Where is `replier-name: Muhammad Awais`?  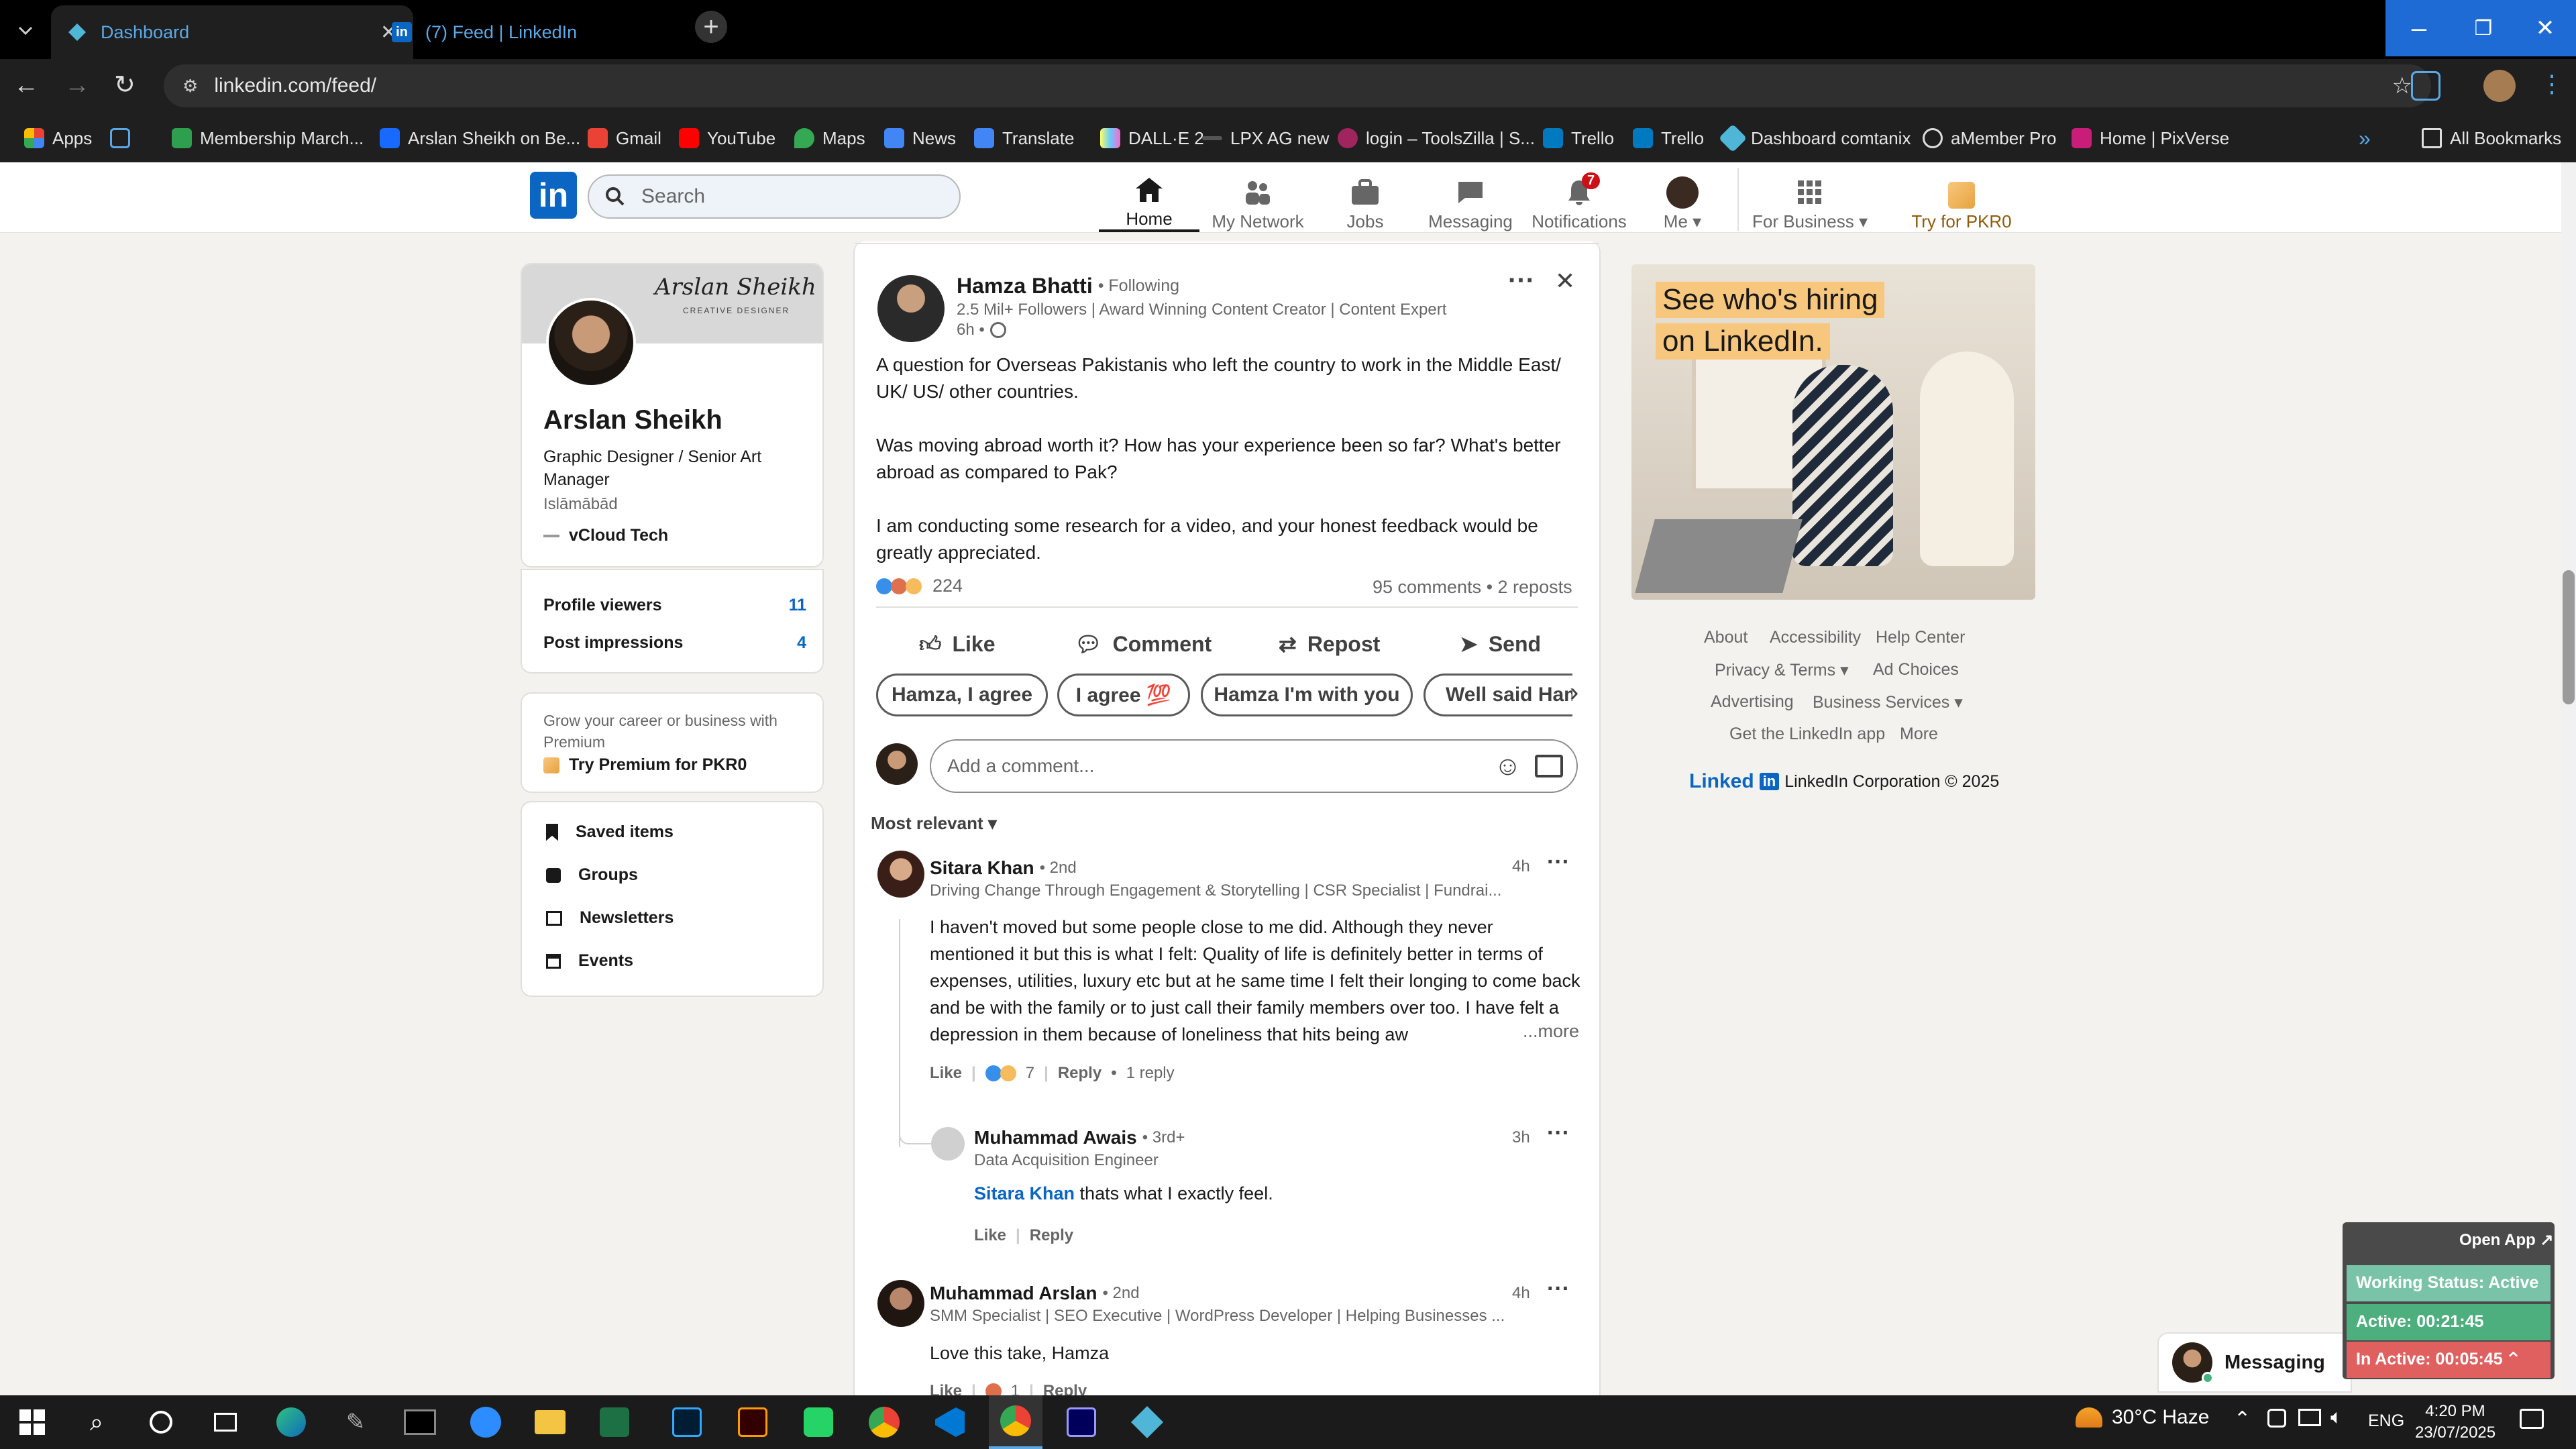 replier-name: Muhammad Awais is located at coordinates (1055, 1137).